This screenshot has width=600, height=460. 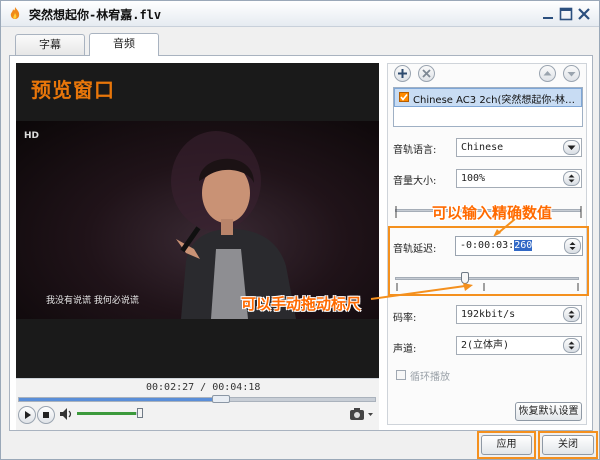 I want to click on add-track-button, so click(x=402, y=73).